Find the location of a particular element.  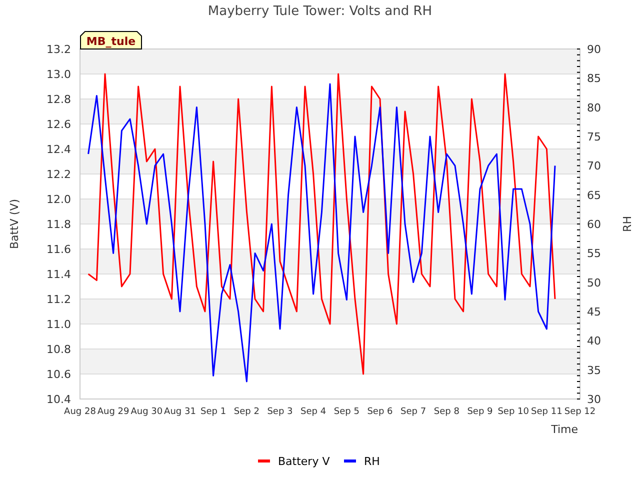

axis-tick-label: 10.8 is located at coordinates (58, 349).